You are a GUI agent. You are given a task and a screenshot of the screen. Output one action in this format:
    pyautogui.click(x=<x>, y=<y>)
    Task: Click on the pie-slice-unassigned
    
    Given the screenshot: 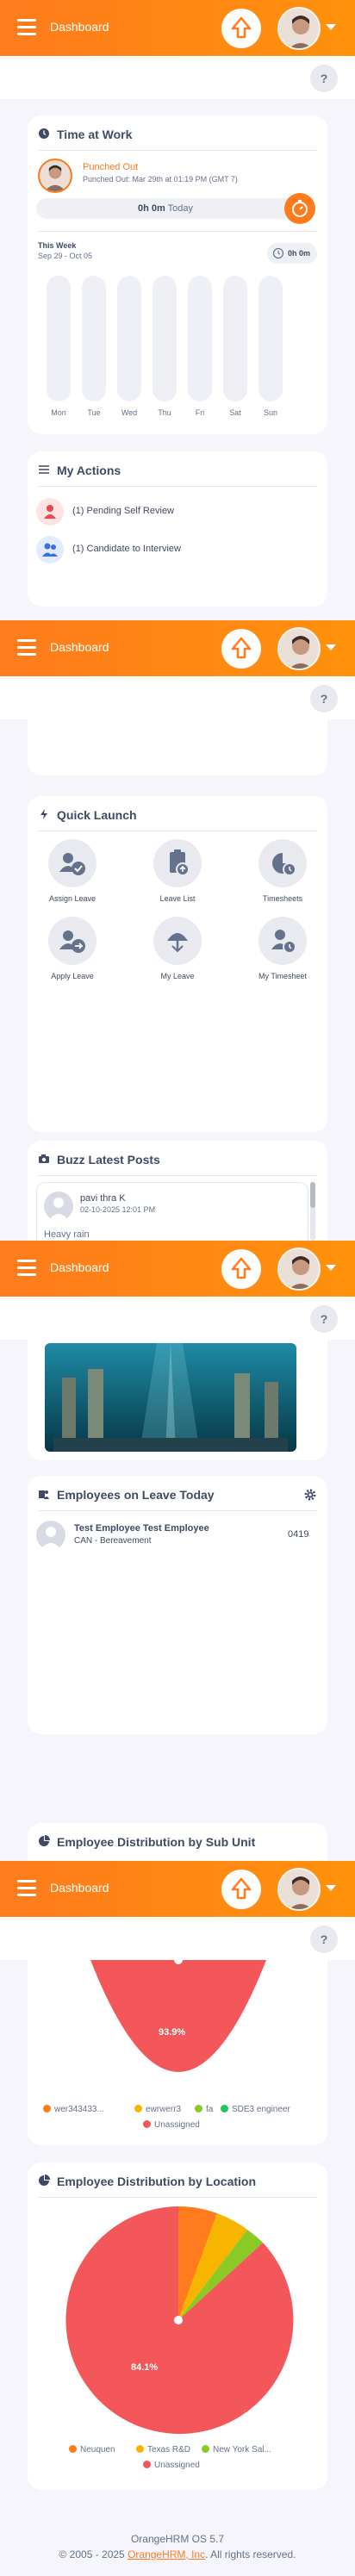 What is the action you would take?
    pyautogui.click(x=178, y=2016)
    